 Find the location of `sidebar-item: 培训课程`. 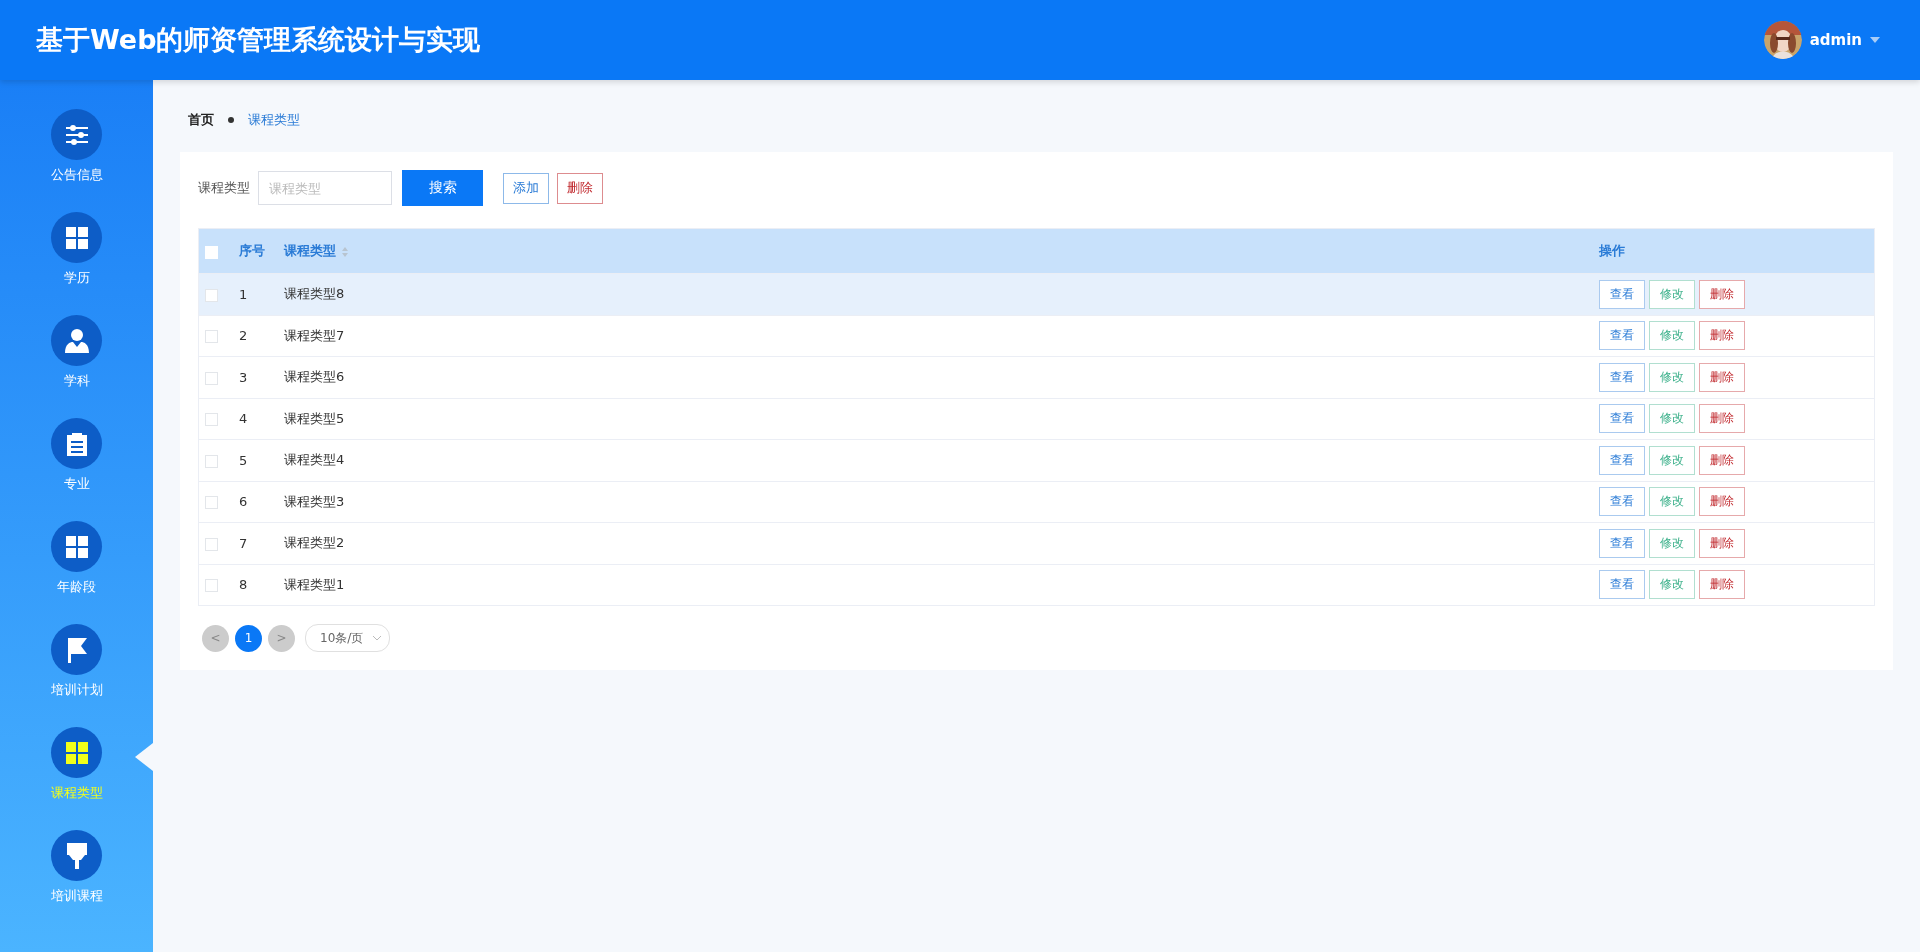

sidebar-item: 培训课程 is located at coordinates (76, 867).